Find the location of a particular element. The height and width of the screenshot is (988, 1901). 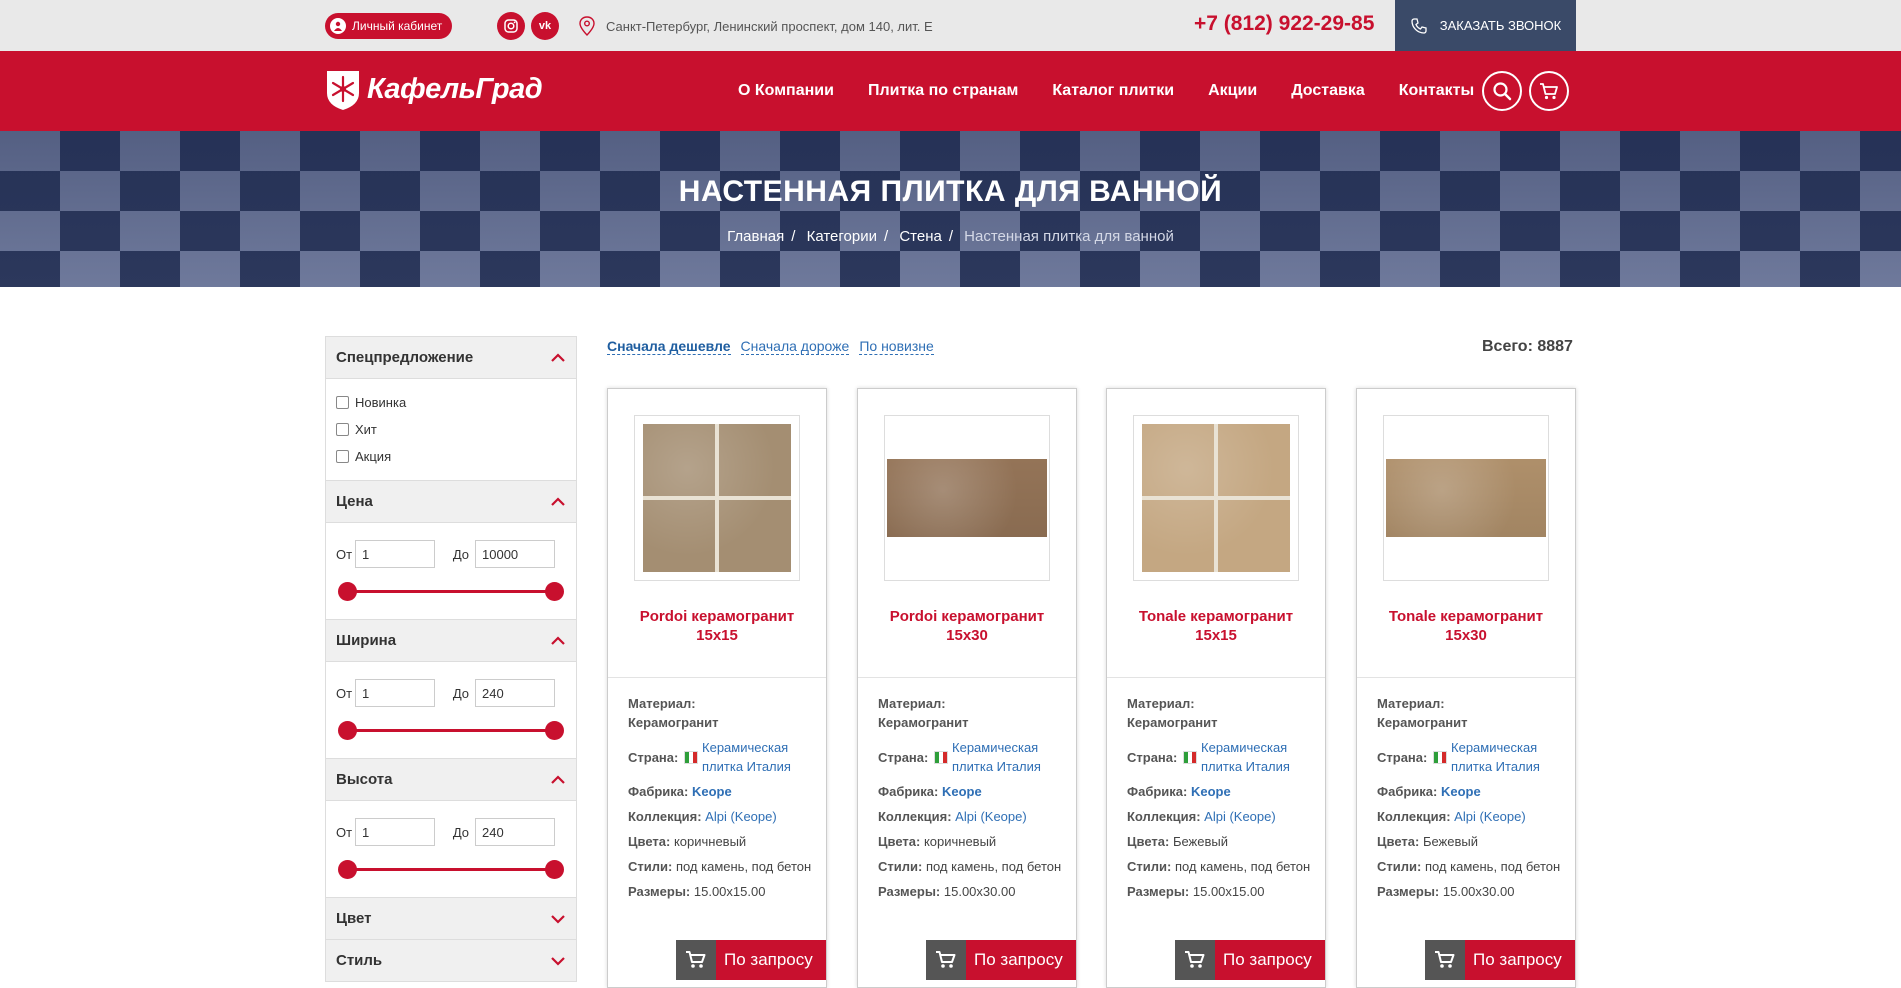

from-label: От is located at coordinates (344, 554).